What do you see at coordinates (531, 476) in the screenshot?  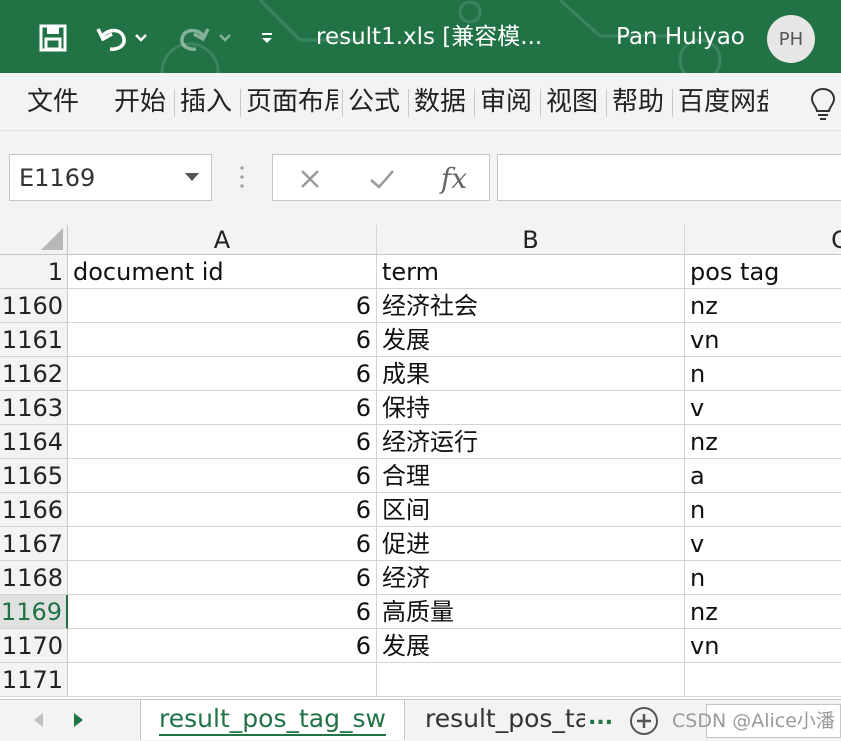 I see `cell-term: 合理` at bounding box center [531, 476].